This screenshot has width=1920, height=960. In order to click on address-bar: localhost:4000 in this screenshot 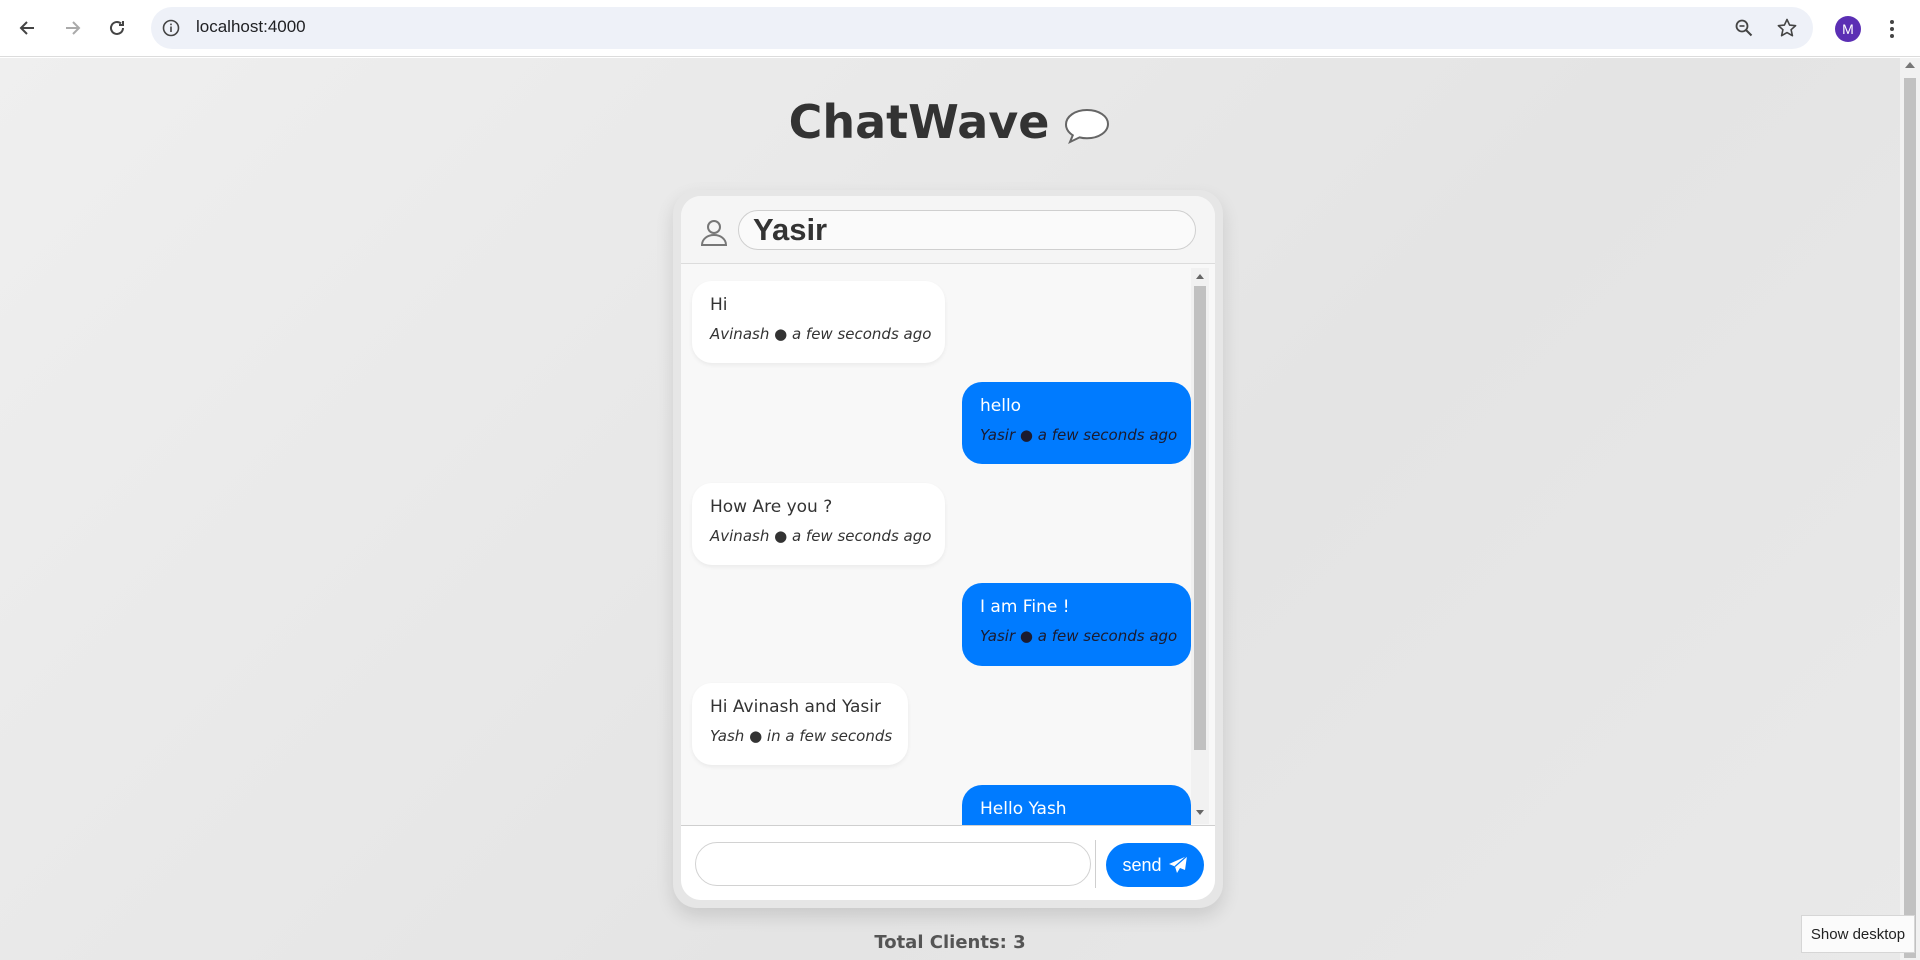, I will do `click(982, 28)`.